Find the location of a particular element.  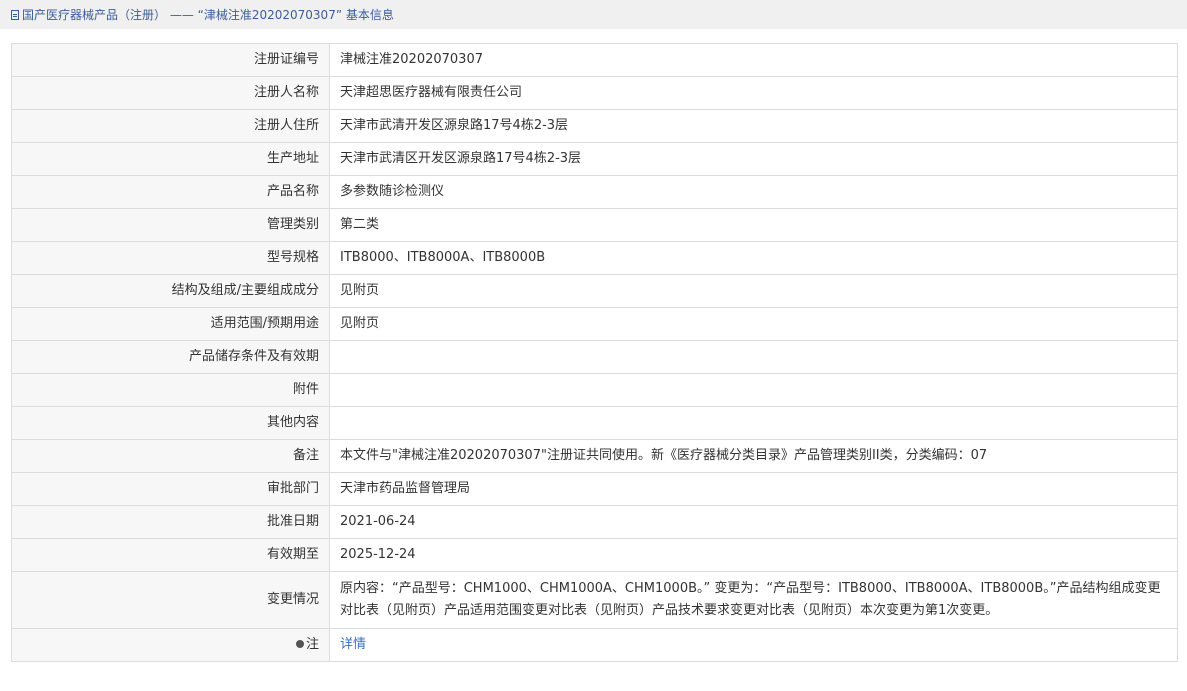

row-label: 变更情况 is located at coordinates (170, 600).